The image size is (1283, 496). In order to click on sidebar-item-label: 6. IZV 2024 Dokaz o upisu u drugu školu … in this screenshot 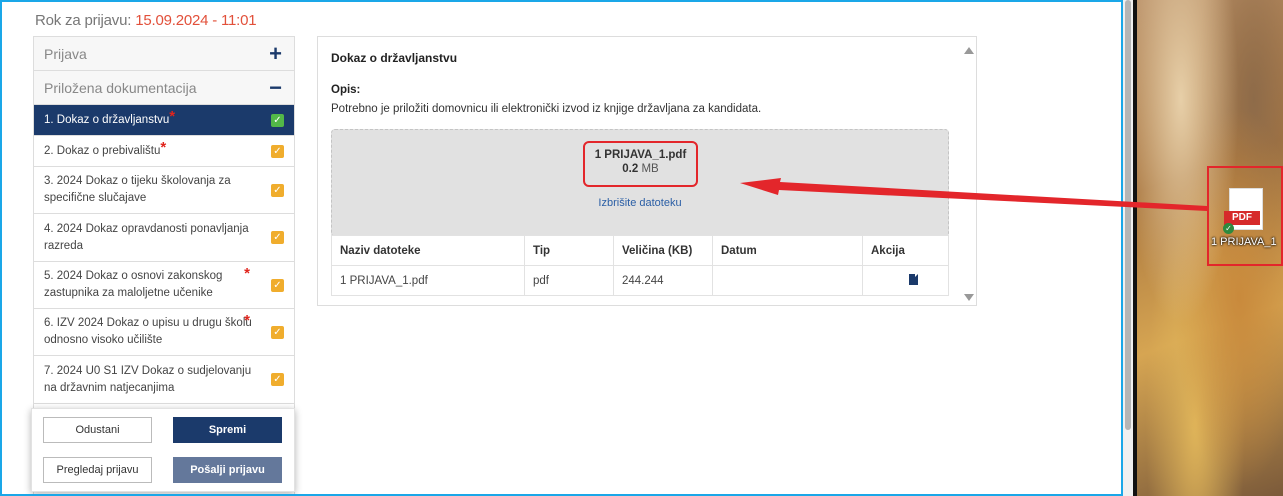, I will do `click(148, 331)`.